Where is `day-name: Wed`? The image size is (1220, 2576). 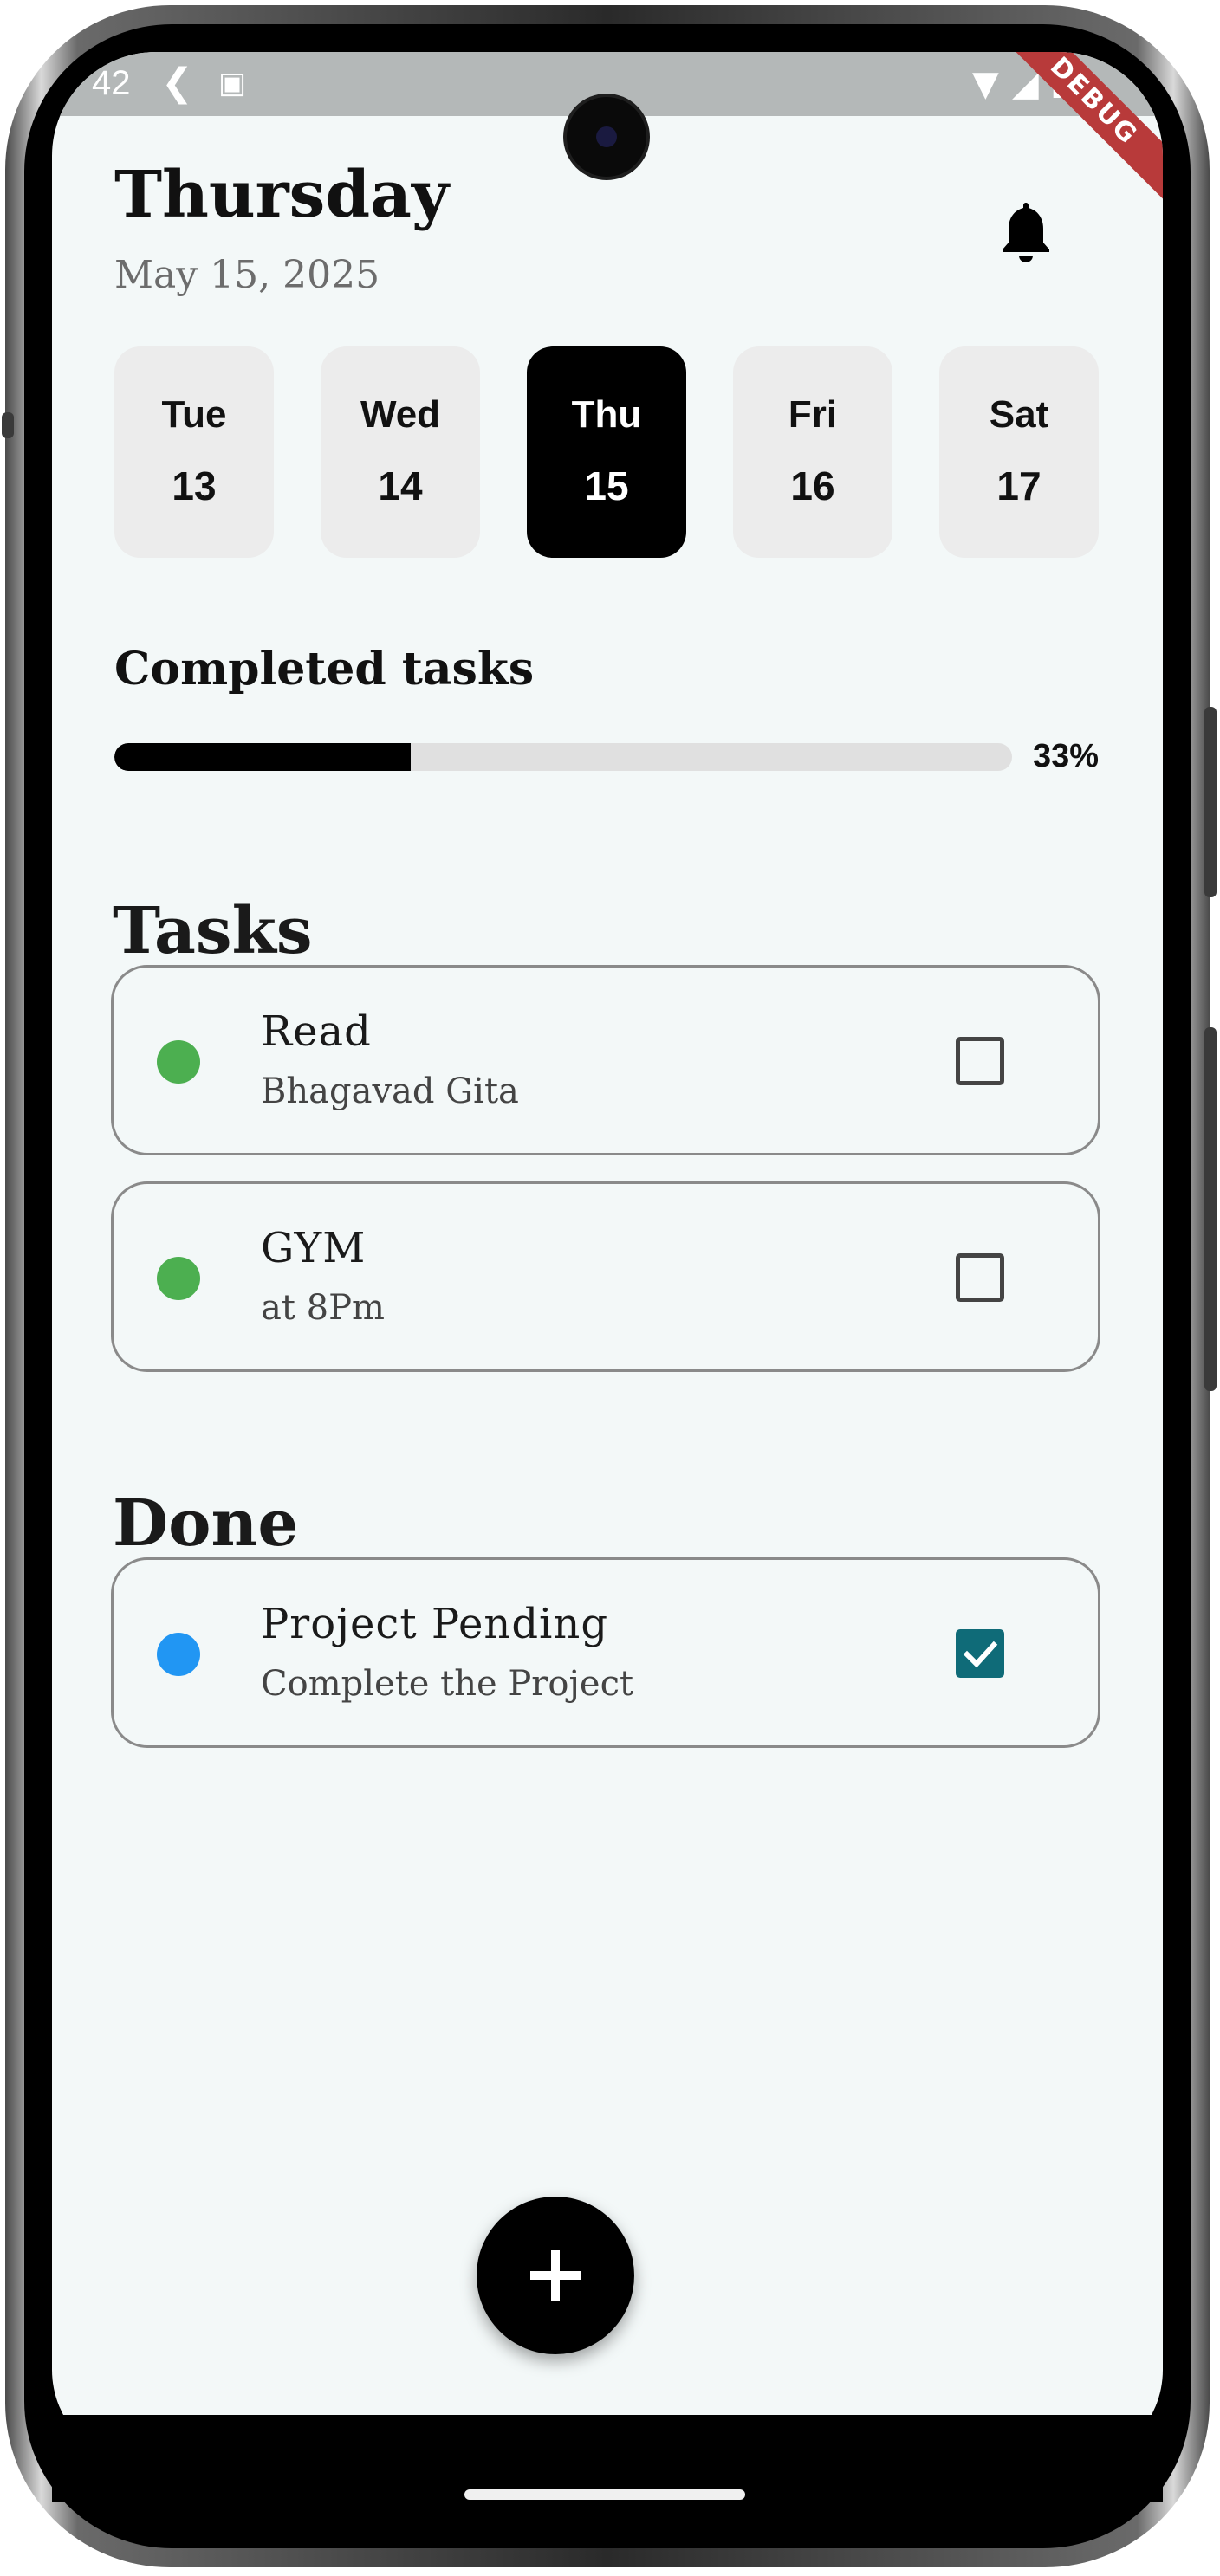
day-name: Wed is located at coordinates (400, 414).